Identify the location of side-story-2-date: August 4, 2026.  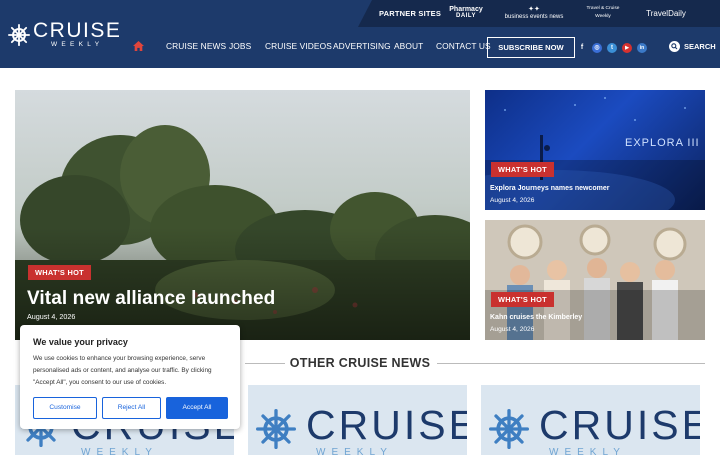
(512, 329).